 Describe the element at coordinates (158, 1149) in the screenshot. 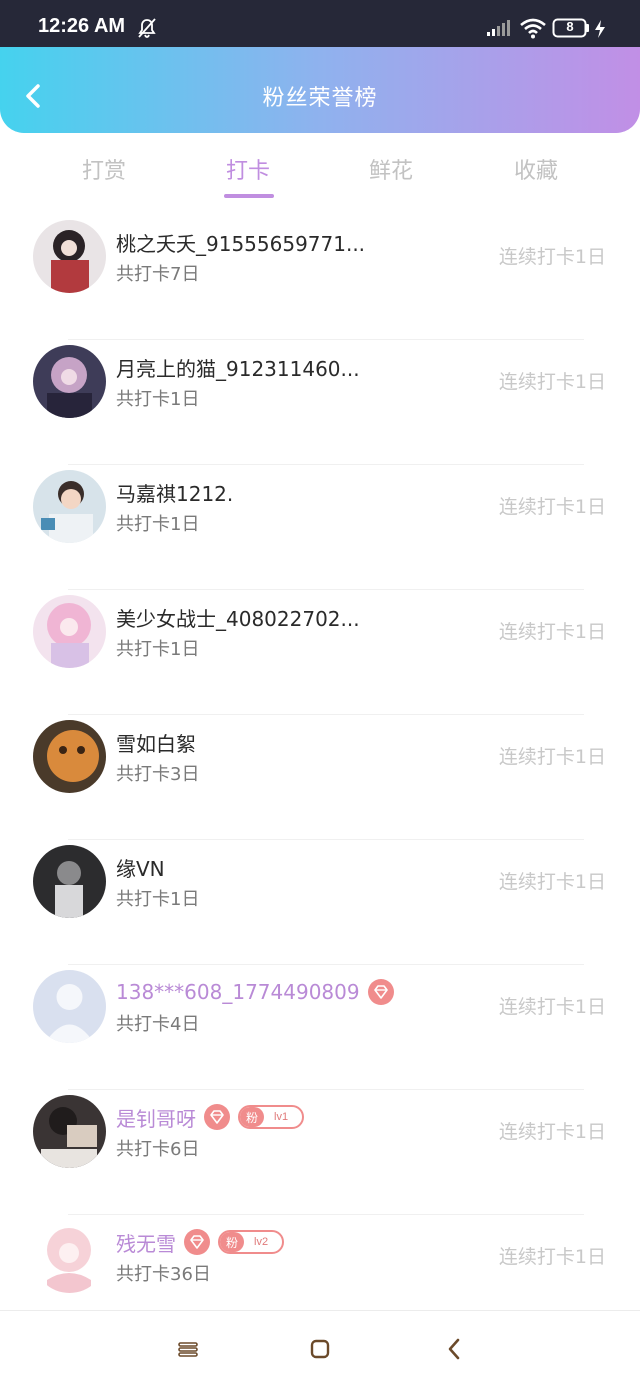

I see `total-checkins: 共打卡6日` at that location.